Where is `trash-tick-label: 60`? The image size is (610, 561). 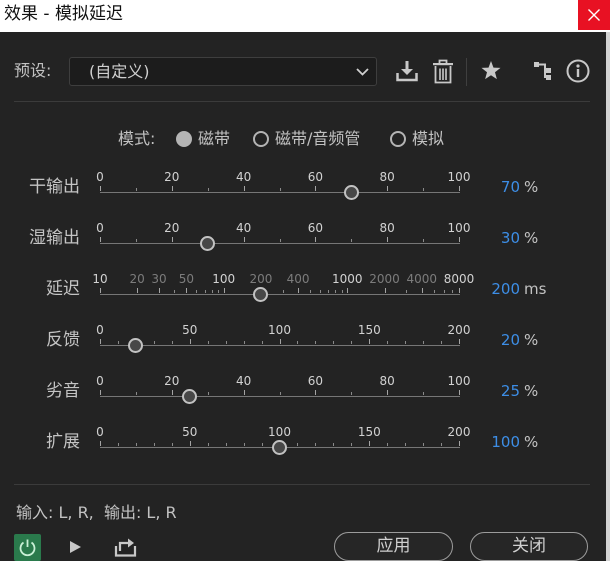
trash-tick-label: 60 is located at coordinates (315, 381).